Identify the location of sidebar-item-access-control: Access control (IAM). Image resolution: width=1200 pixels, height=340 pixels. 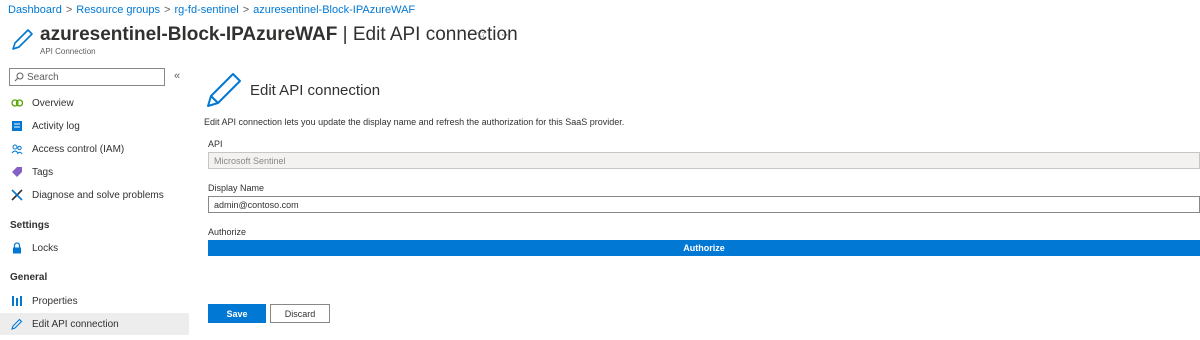
(94, 149).